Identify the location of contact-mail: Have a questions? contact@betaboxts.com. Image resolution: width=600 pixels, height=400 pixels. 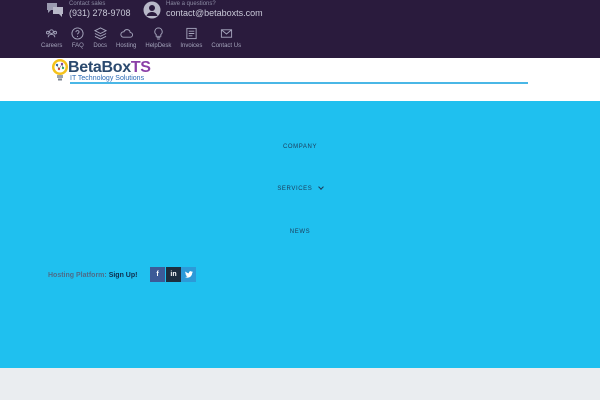
(203, 10).